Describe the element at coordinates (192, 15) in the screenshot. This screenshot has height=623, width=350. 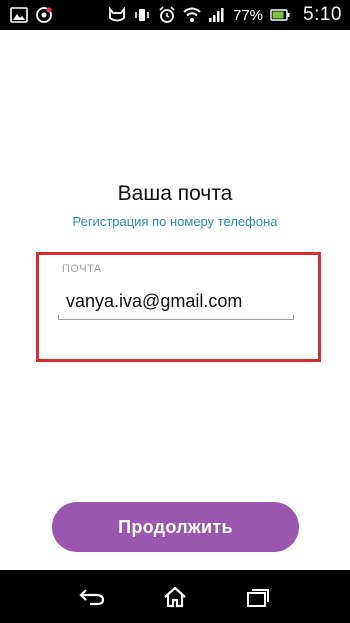
I see `wifi-icon` at that location.